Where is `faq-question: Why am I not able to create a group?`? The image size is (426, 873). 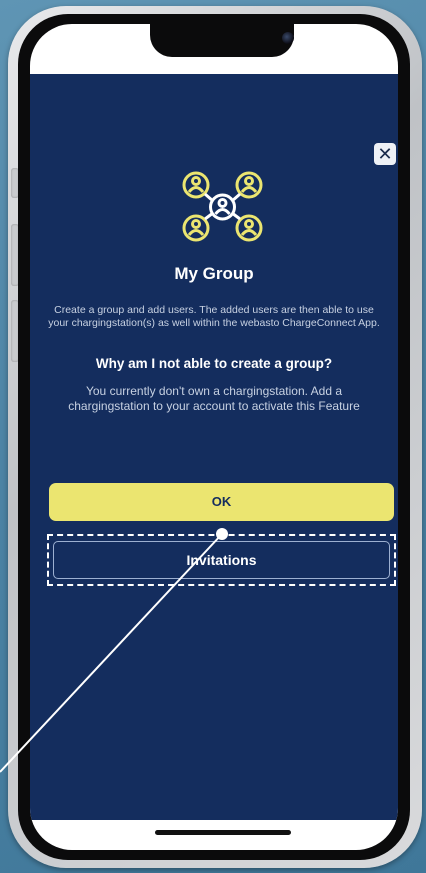
faq-question: Why am I not able to create a group? is located at coordinates (214, 363).